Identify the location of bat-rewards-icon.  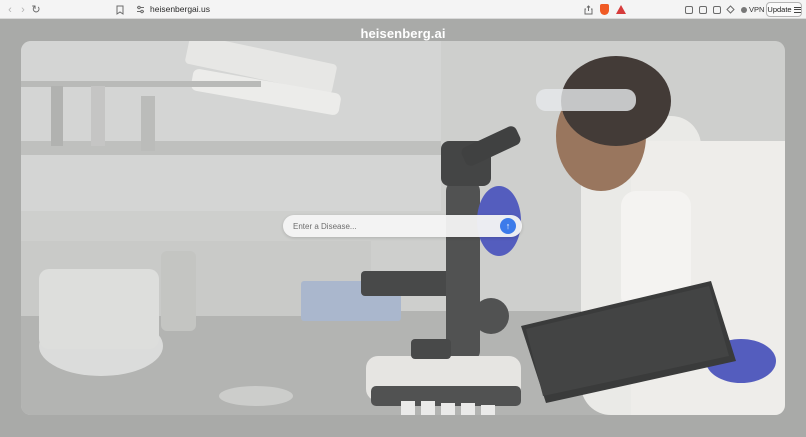
(620, 9).